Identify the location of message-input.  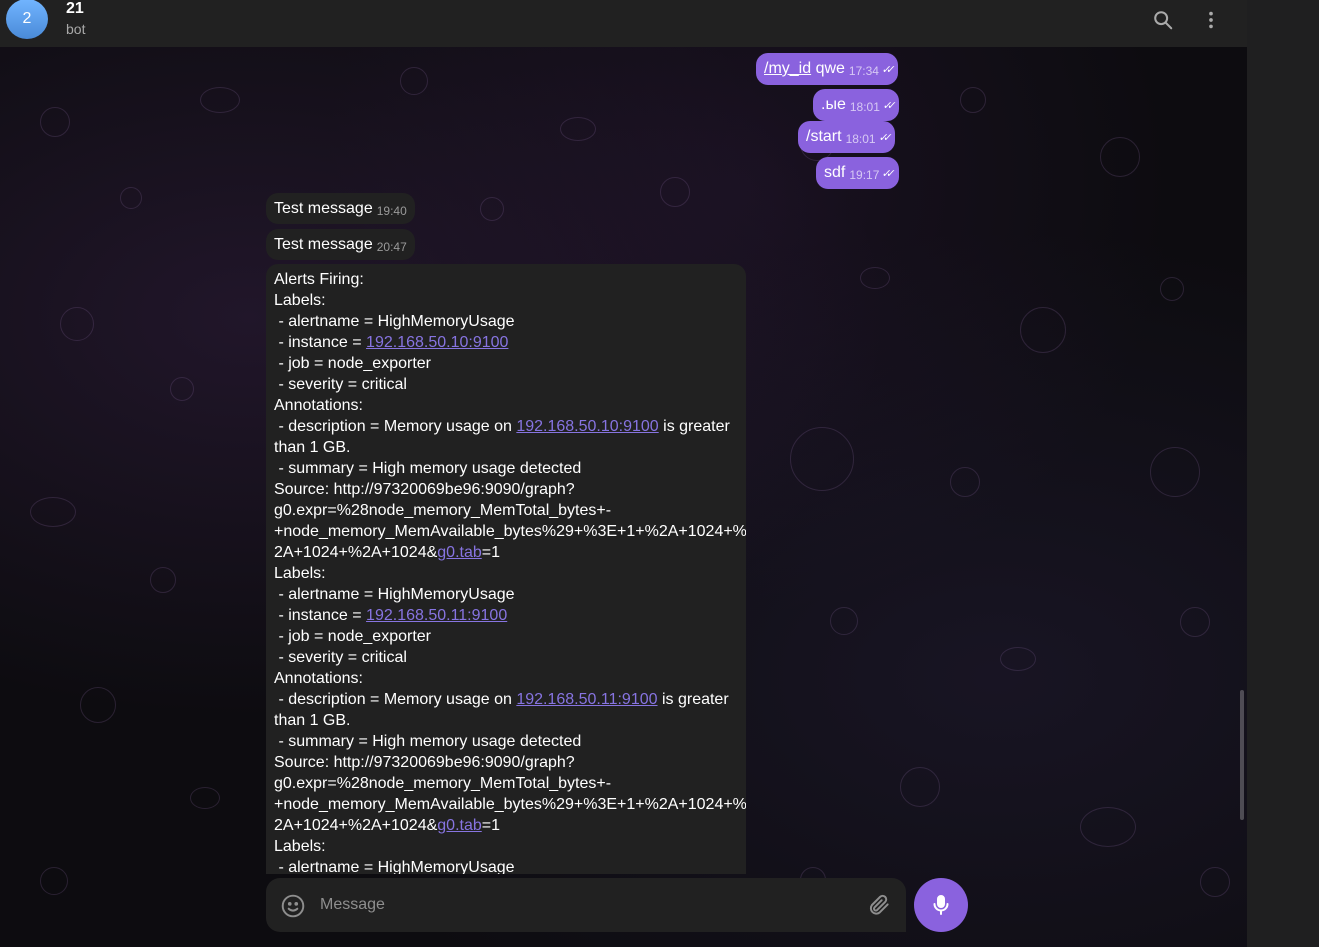
(585, 905).